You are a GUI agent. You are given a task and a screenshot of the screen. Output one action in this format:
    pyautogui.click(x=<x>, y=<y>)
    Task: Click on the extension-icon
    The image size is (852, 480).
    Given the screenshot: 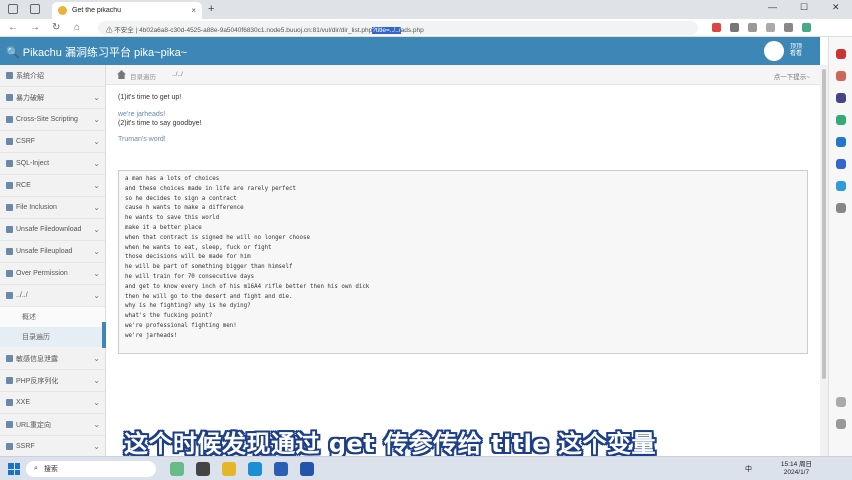 What is the action you would take?
    pyautogui.click(x=716, y=27)
    